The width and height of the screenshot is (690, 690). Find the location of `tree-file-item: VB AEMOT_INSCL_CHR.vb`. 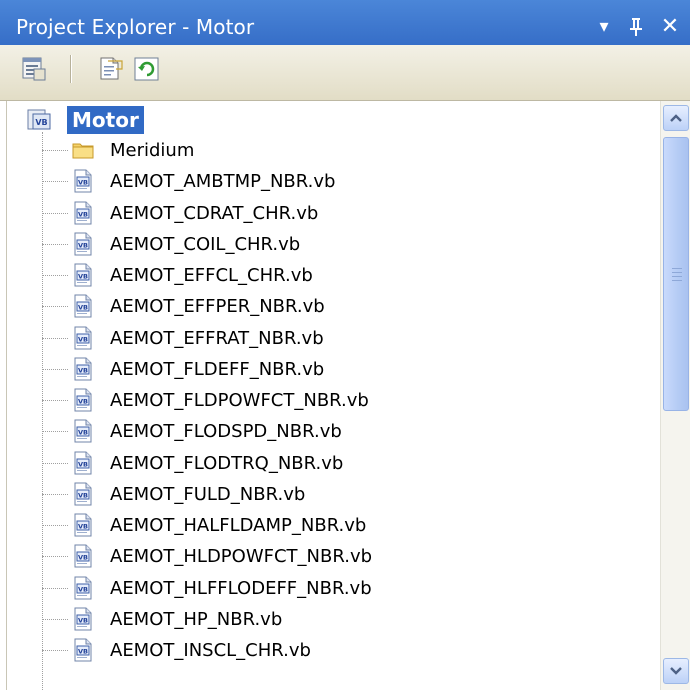

tree-file-item: VB AEMOT_INSCL_CHR.vb is located at coordinates (332, 650).